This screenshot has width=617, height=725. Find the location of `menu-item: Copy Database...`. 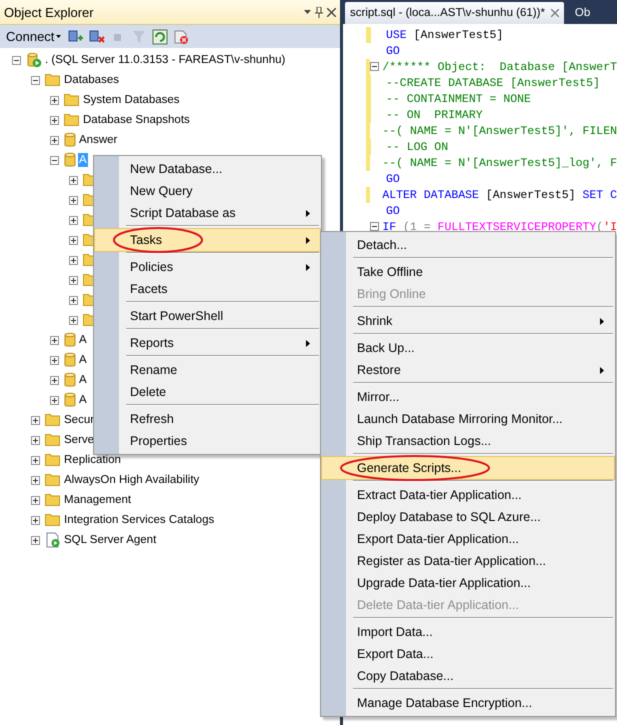

menu-item: Copy Database... is located at coordinates (468, 676).